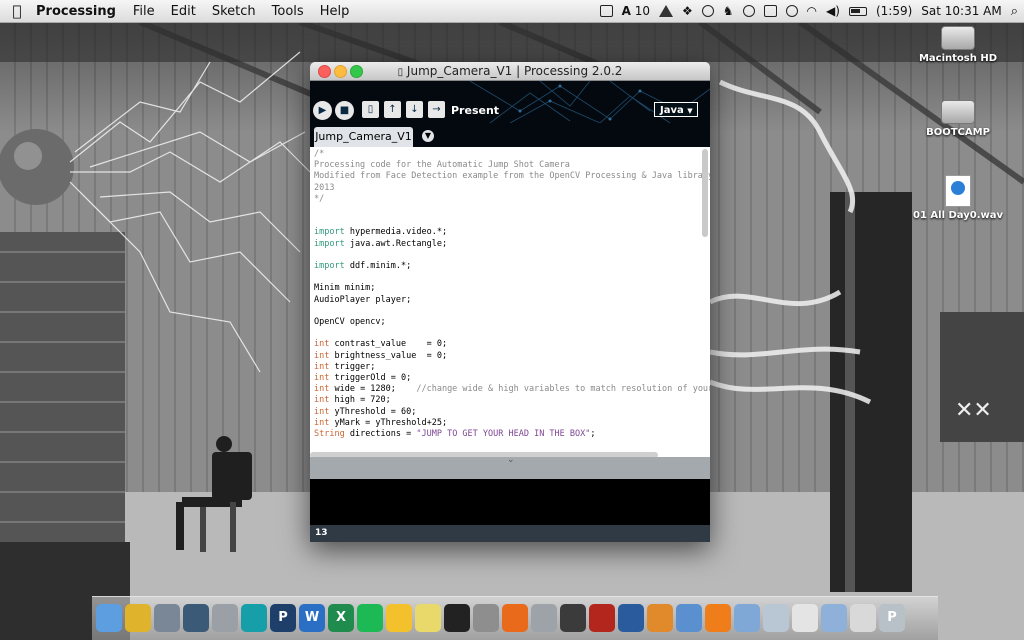 The width and height of the screenshot is (1024, 640). Describe the element at coordinates (892, 618) in the screenshot. I see `dock-trash-icon: P` at that location.